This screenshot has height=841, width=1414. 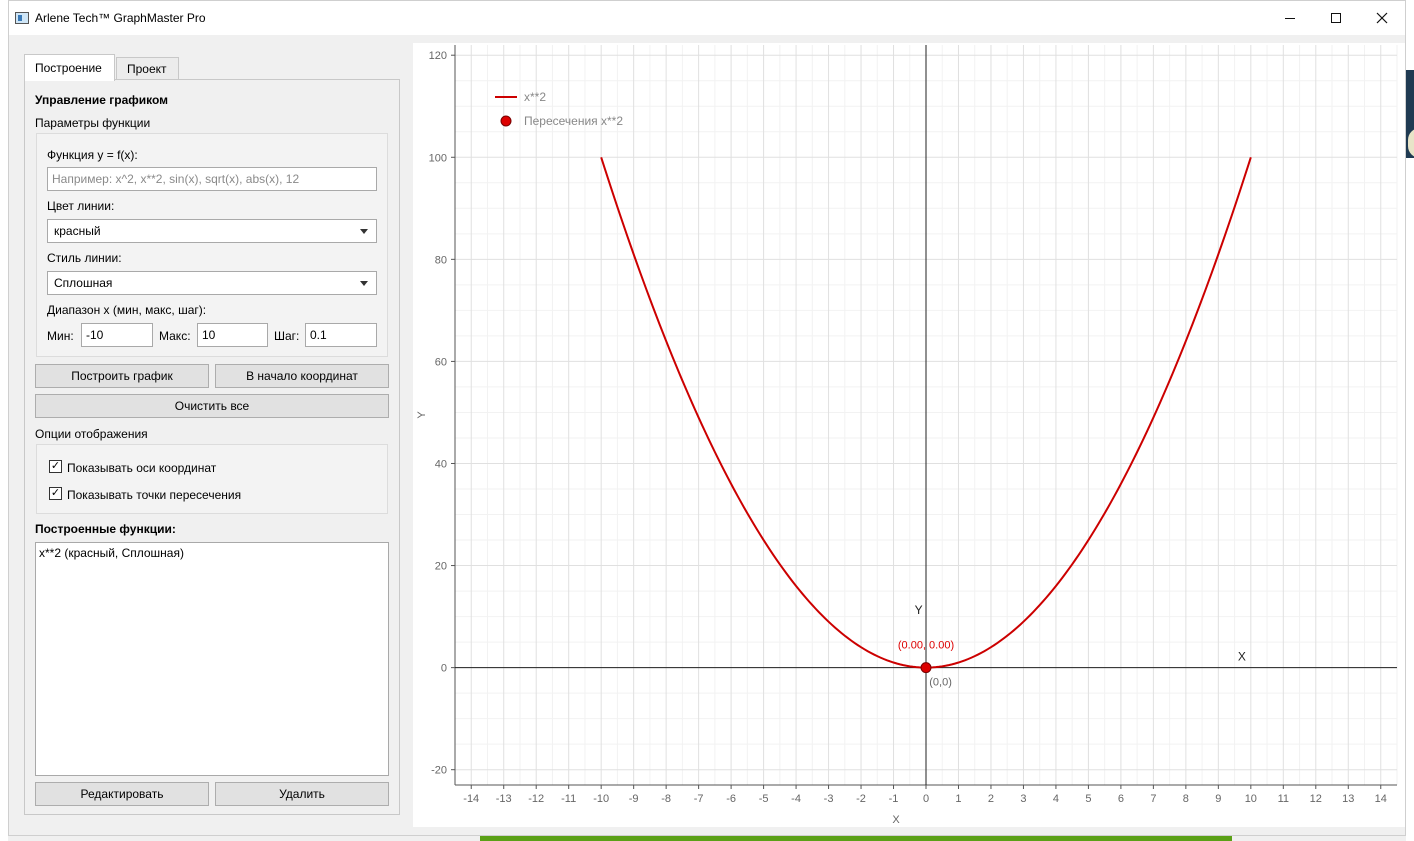 I want to click on y-tick-label: 40, so click(x=441, y=464).